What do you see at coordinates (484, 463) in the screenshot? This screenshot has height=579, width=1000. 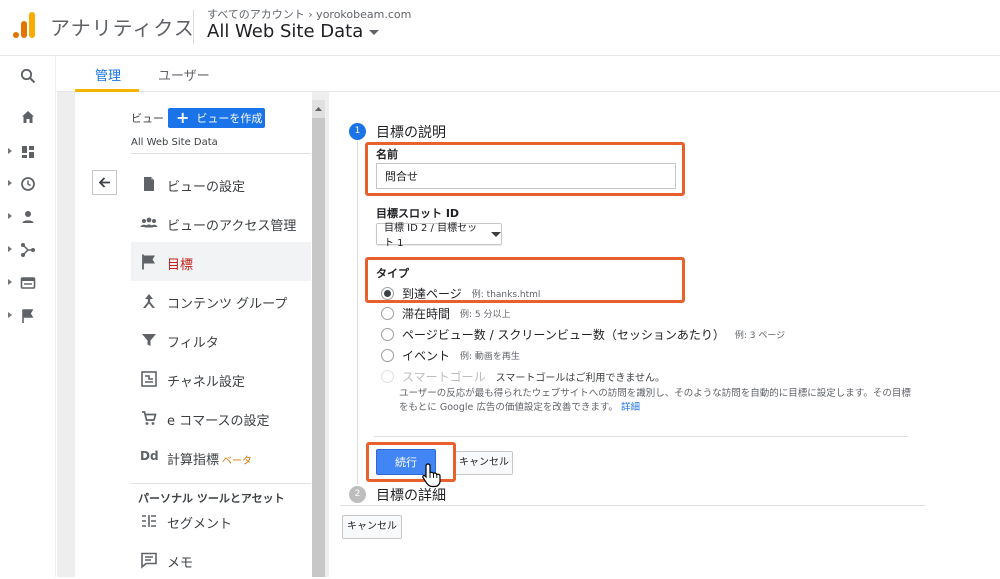 I see `cancel-button: キャンセル` at bounding box center [484, 463].